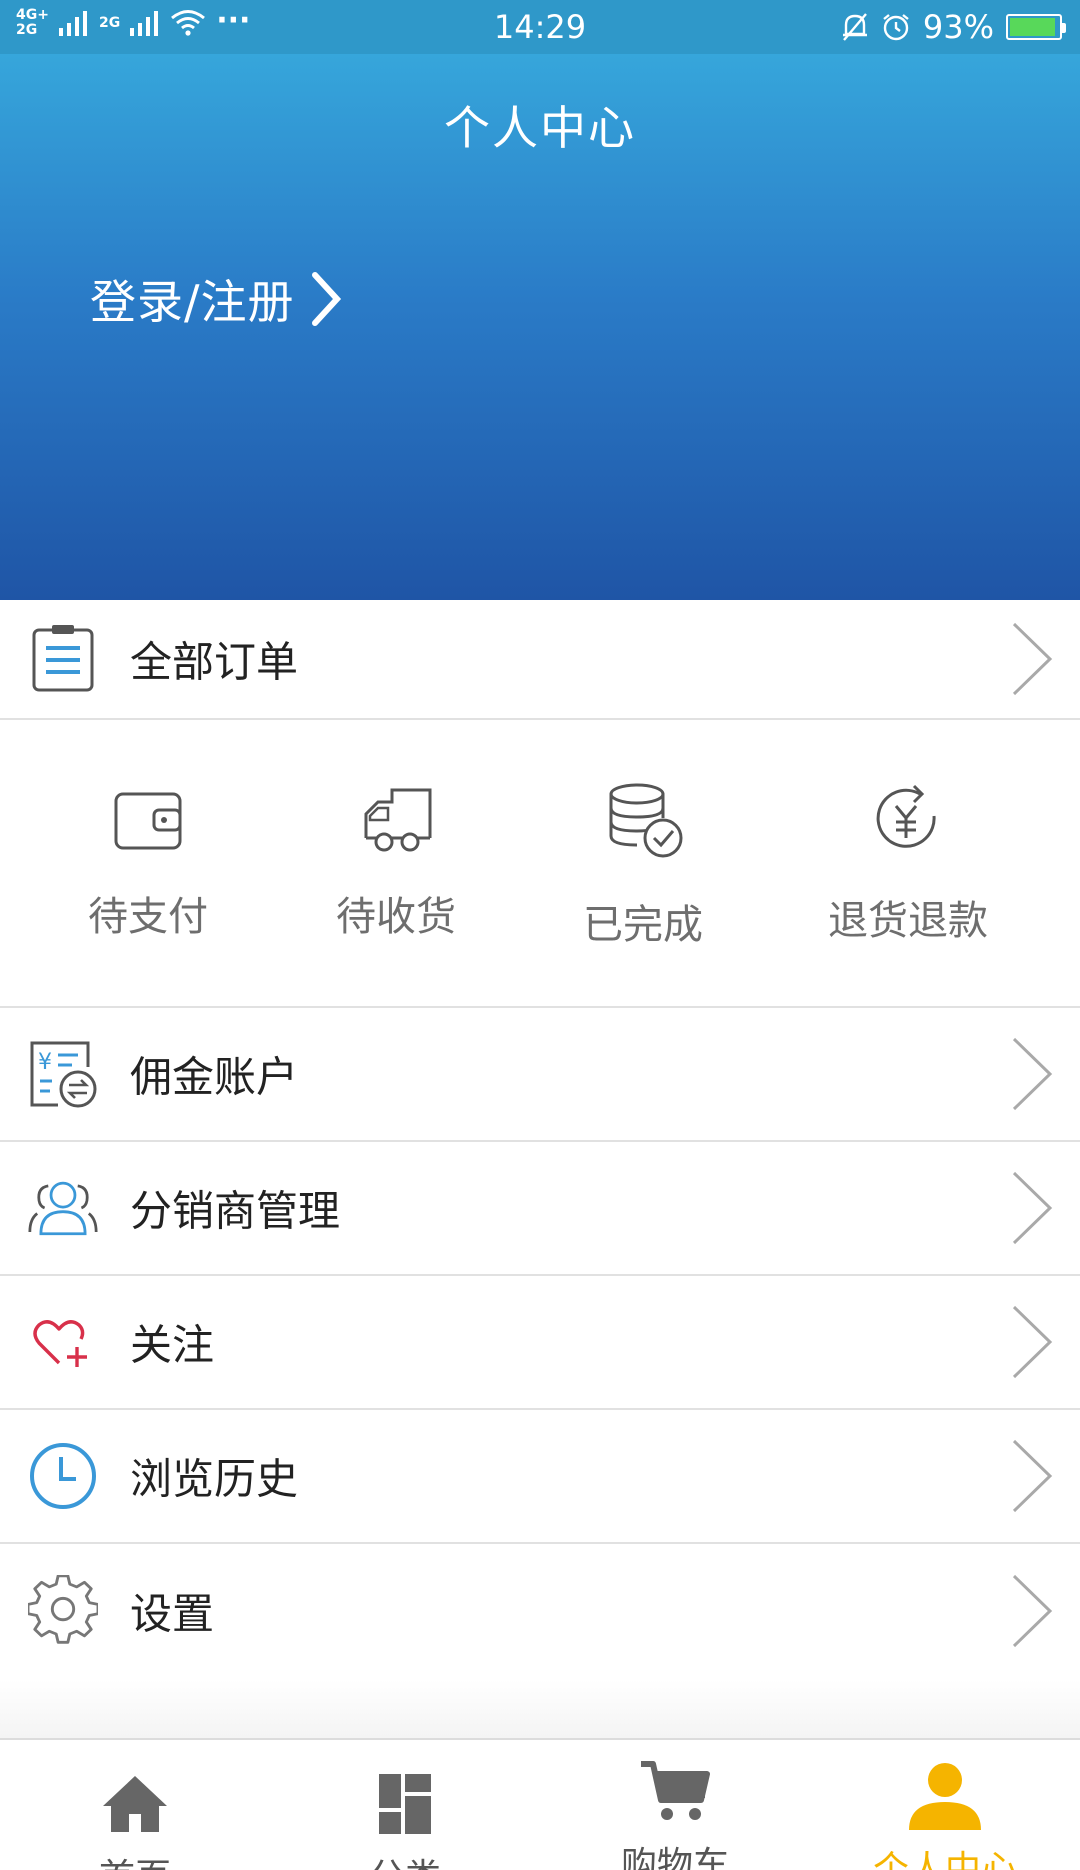 Image resolution: width=1080 pixels, height=1870 pixels. I want to click on login-register-link: 登录/注册, so click(216, 299).